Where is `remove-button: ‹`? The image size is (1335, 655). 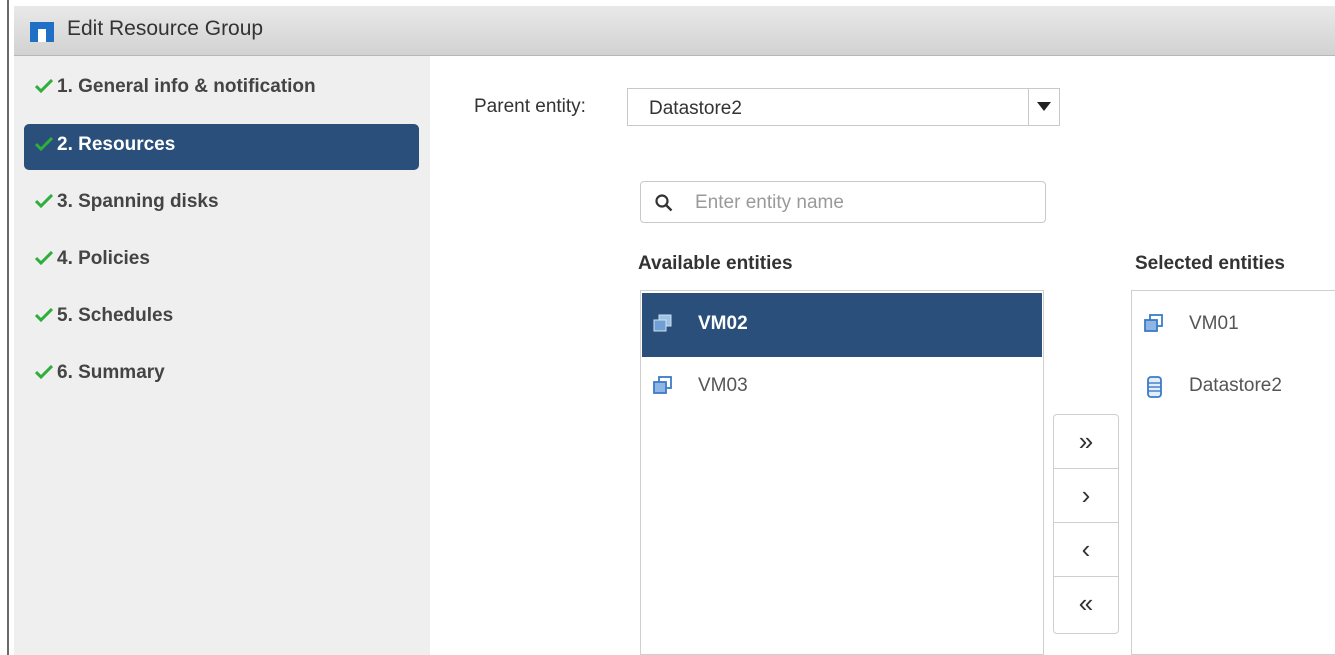
remove-button: ‹ is located at coordinates (1086, 550).